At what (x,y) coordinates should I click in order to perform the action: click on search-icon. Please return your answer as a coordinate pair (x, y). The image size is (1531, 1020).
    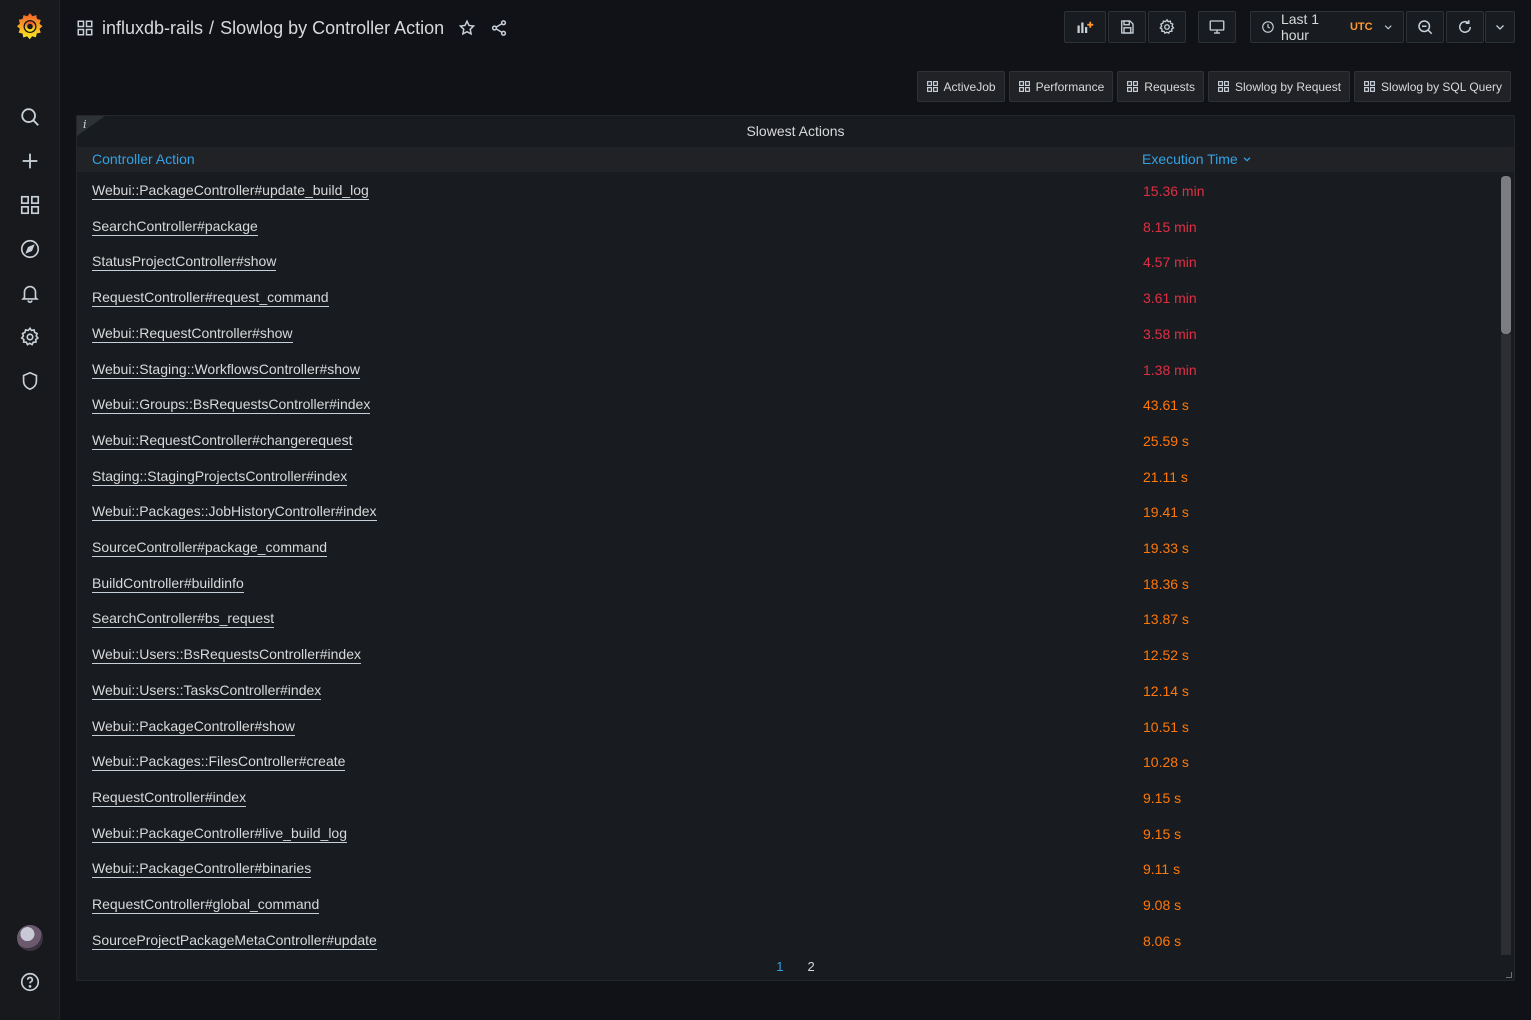
    Looking at the image, I should click on (30, 117).